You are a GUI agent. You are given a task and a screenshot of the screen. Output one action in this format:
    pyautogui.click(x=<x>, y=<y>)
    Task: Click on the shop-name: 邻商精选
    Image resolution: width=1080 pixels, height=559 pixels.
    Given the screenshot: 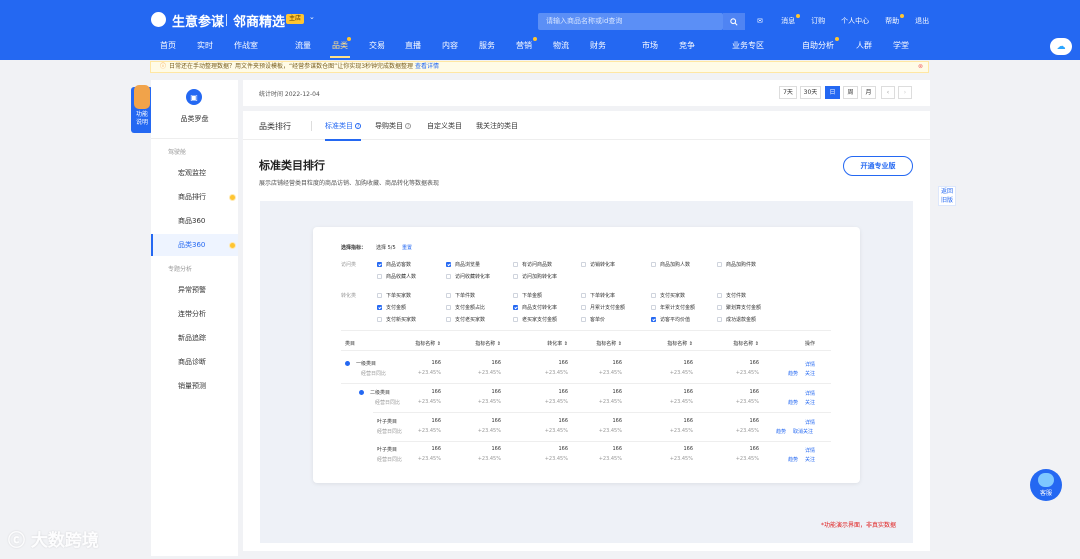 What is the action you would take?
    pyautogui.click(x=259, y=20)
    